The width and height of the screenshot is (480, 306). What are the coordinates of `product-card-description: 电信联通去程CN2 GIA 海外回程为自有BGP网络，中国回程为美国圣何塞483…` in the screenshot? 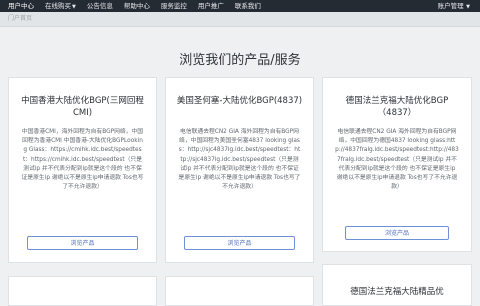 It's located at (239, 160).